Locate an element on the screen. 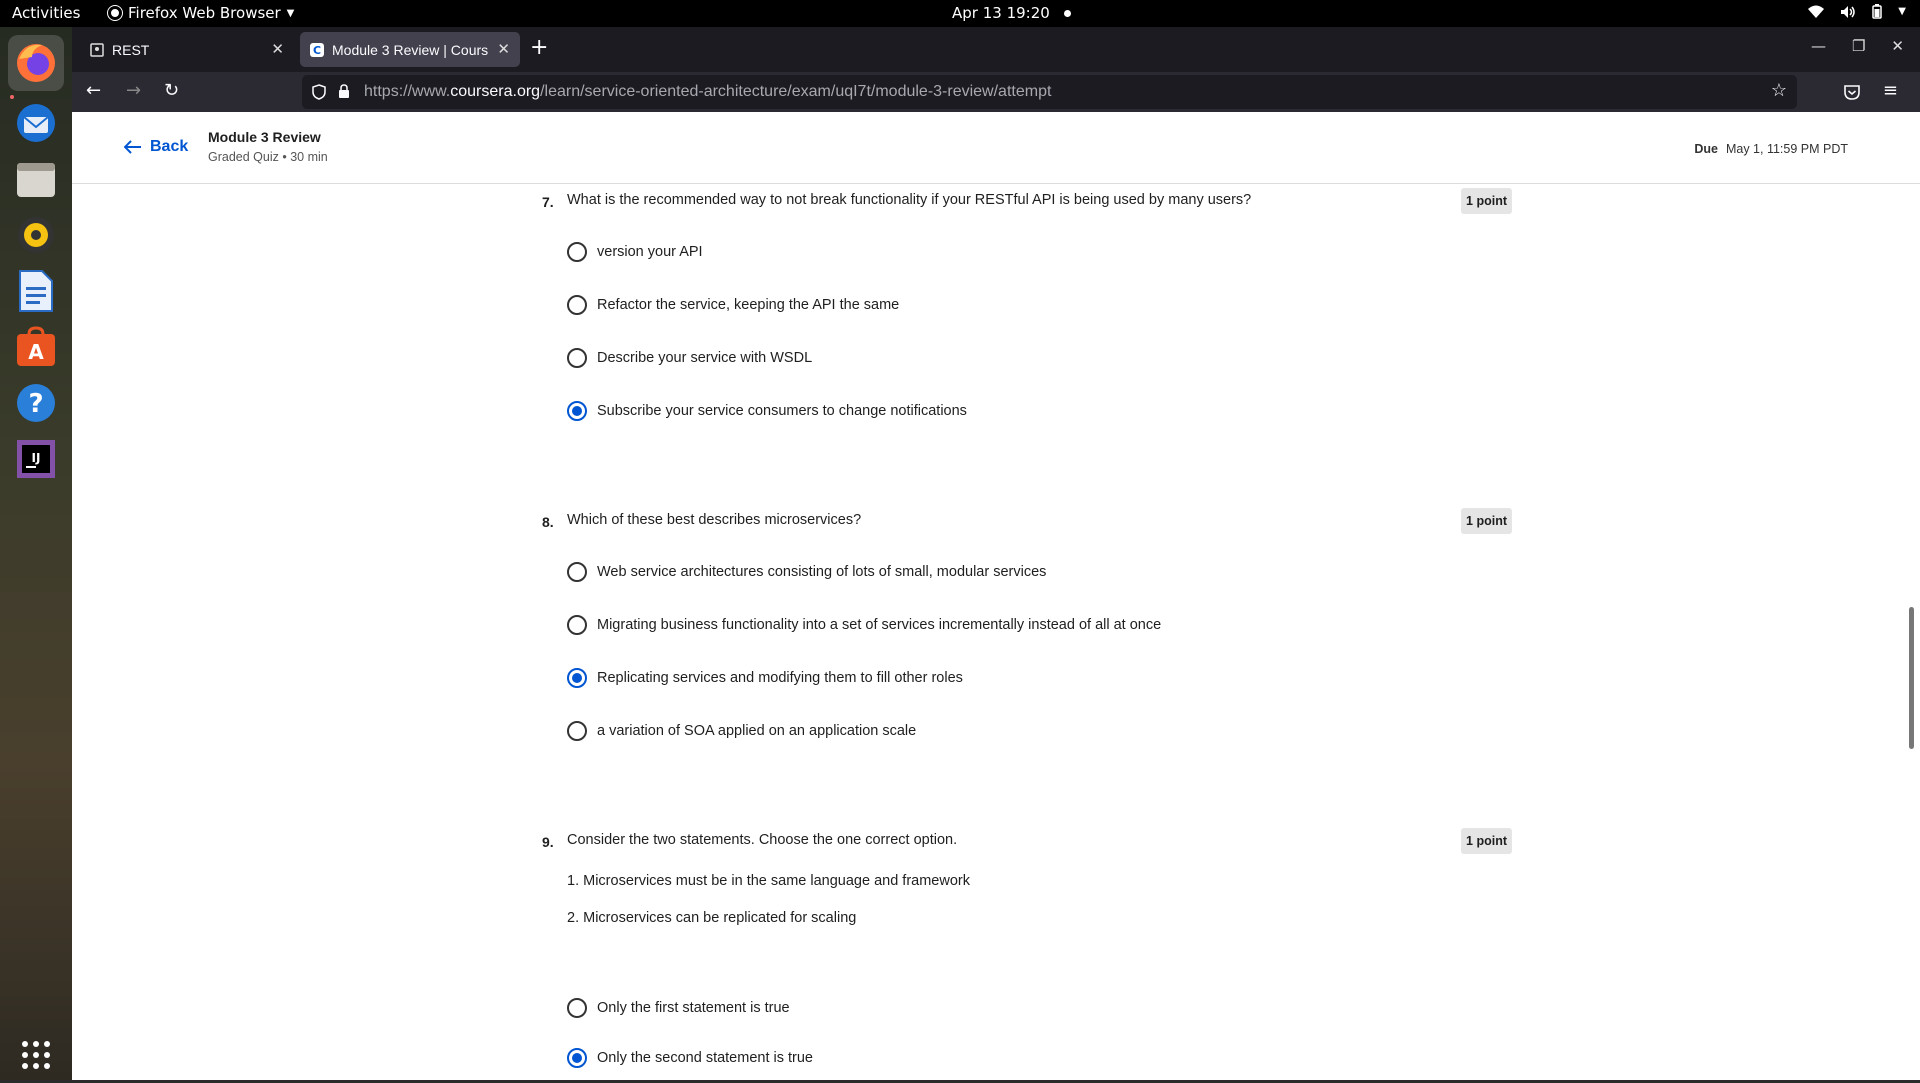  rhythmbox-icon is located at coordinates (36, 235).